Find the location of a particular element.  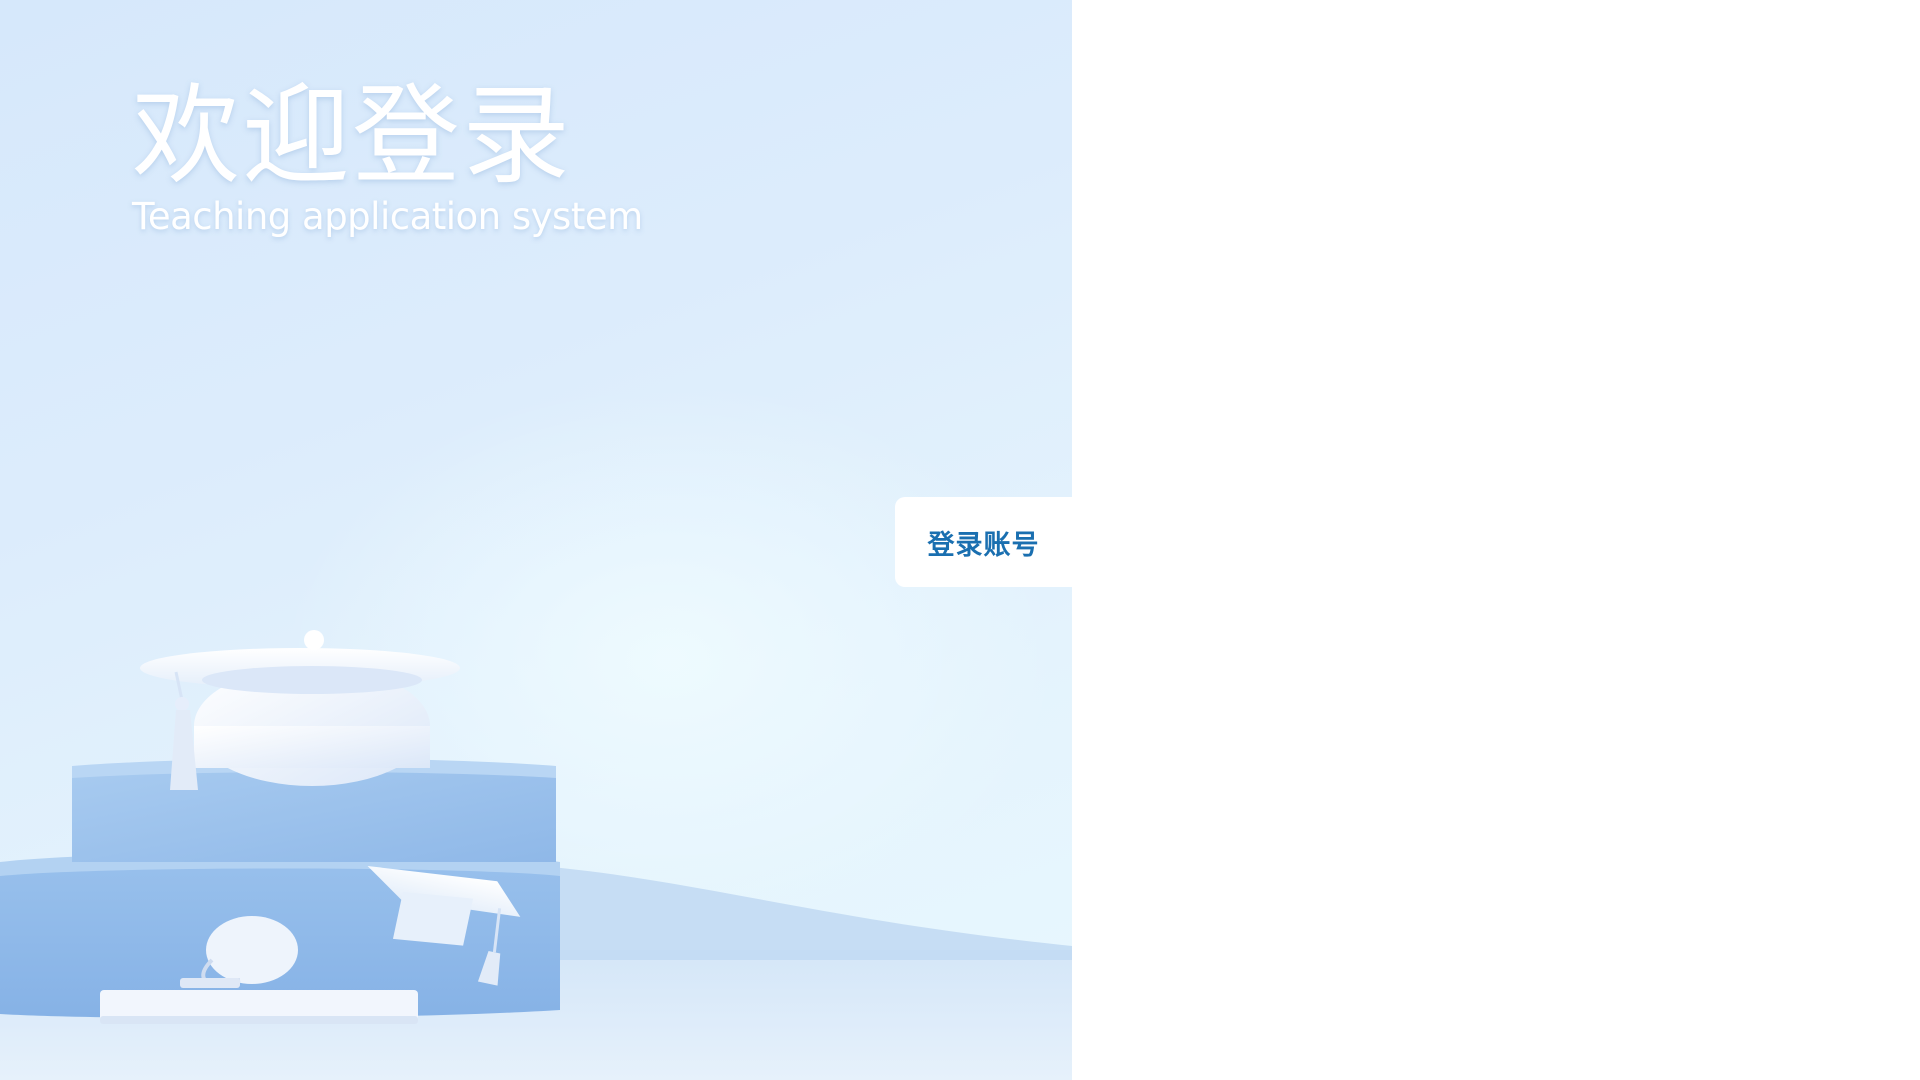

diploma-holder is located at coordinates (210, 983).